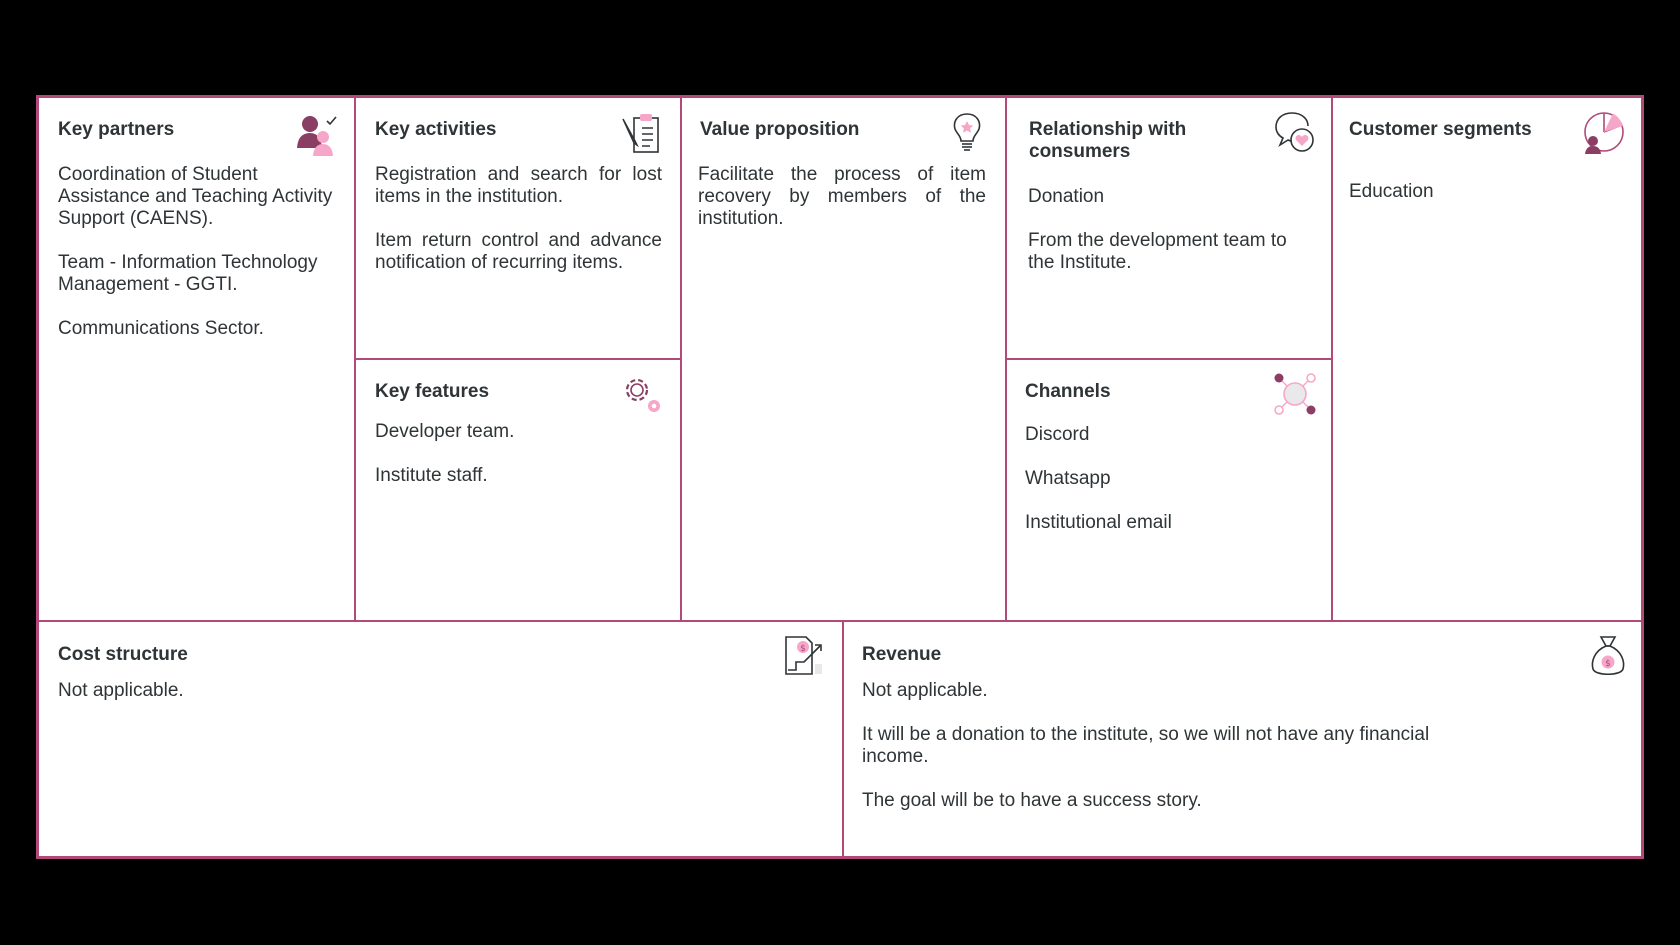  What do you see at coordinates (1066, 196) in the screenshot?
I see `list-item: Donation` at bounding box center [1066, 196].